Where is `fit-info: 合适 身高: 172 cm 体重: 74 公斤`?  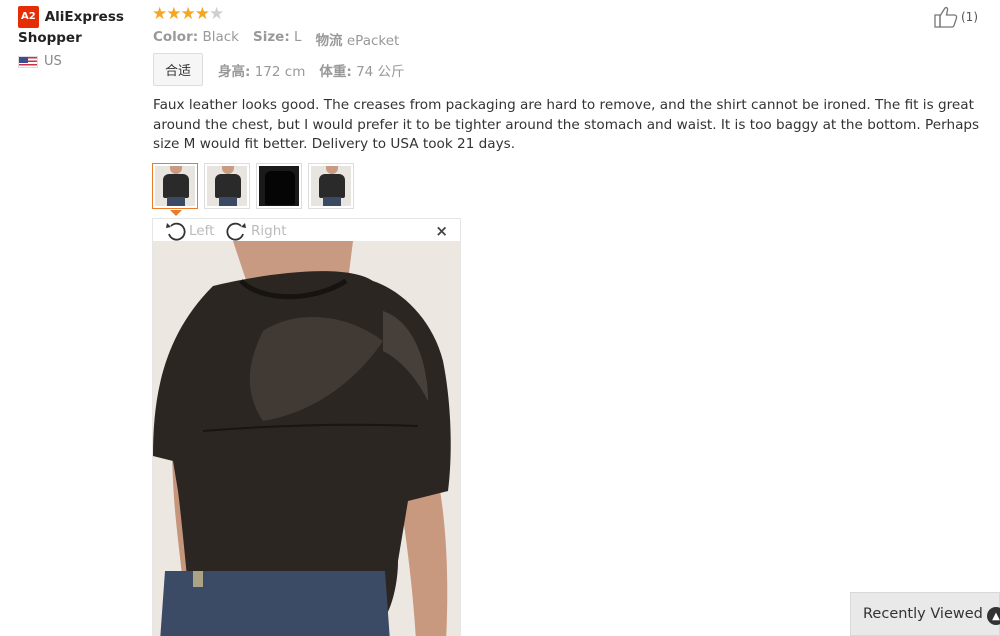
fit-info: 合适 身高: 172 cm 体重: 74 公斤 is located at coordinates (286, 69).